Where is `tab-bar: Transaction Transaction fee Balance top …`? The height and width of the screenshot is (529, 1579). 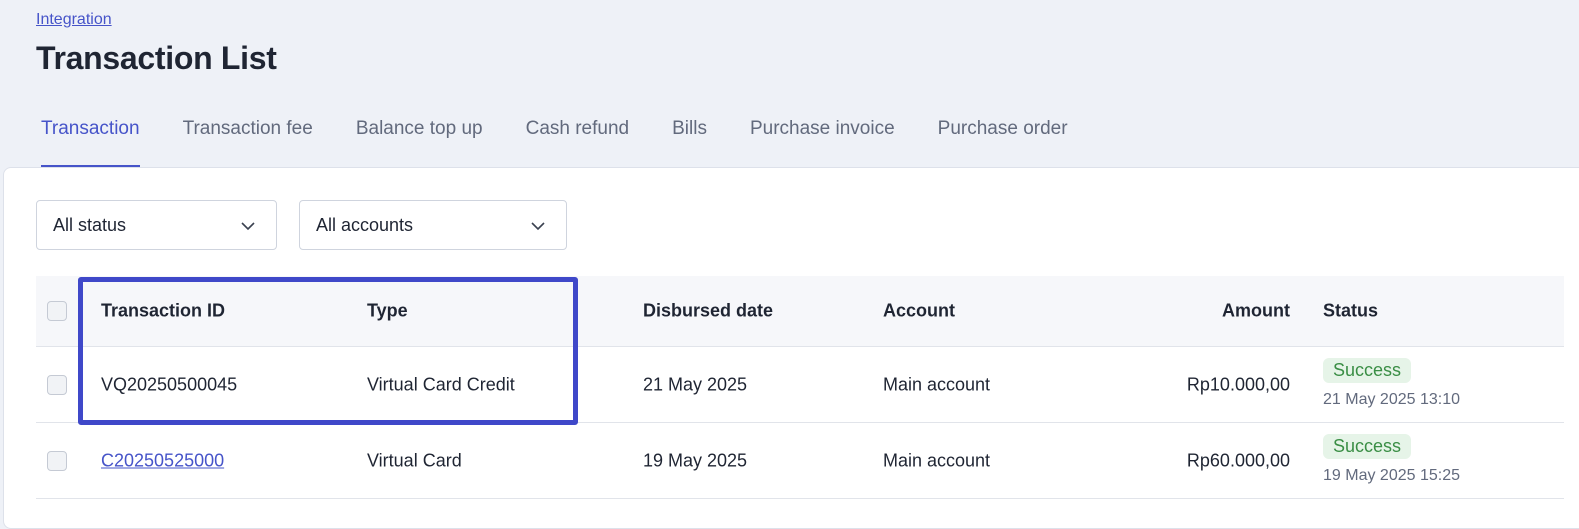 tab-bar: Transaction Transaction fee Balance top … is located at coordinates (554, 140).